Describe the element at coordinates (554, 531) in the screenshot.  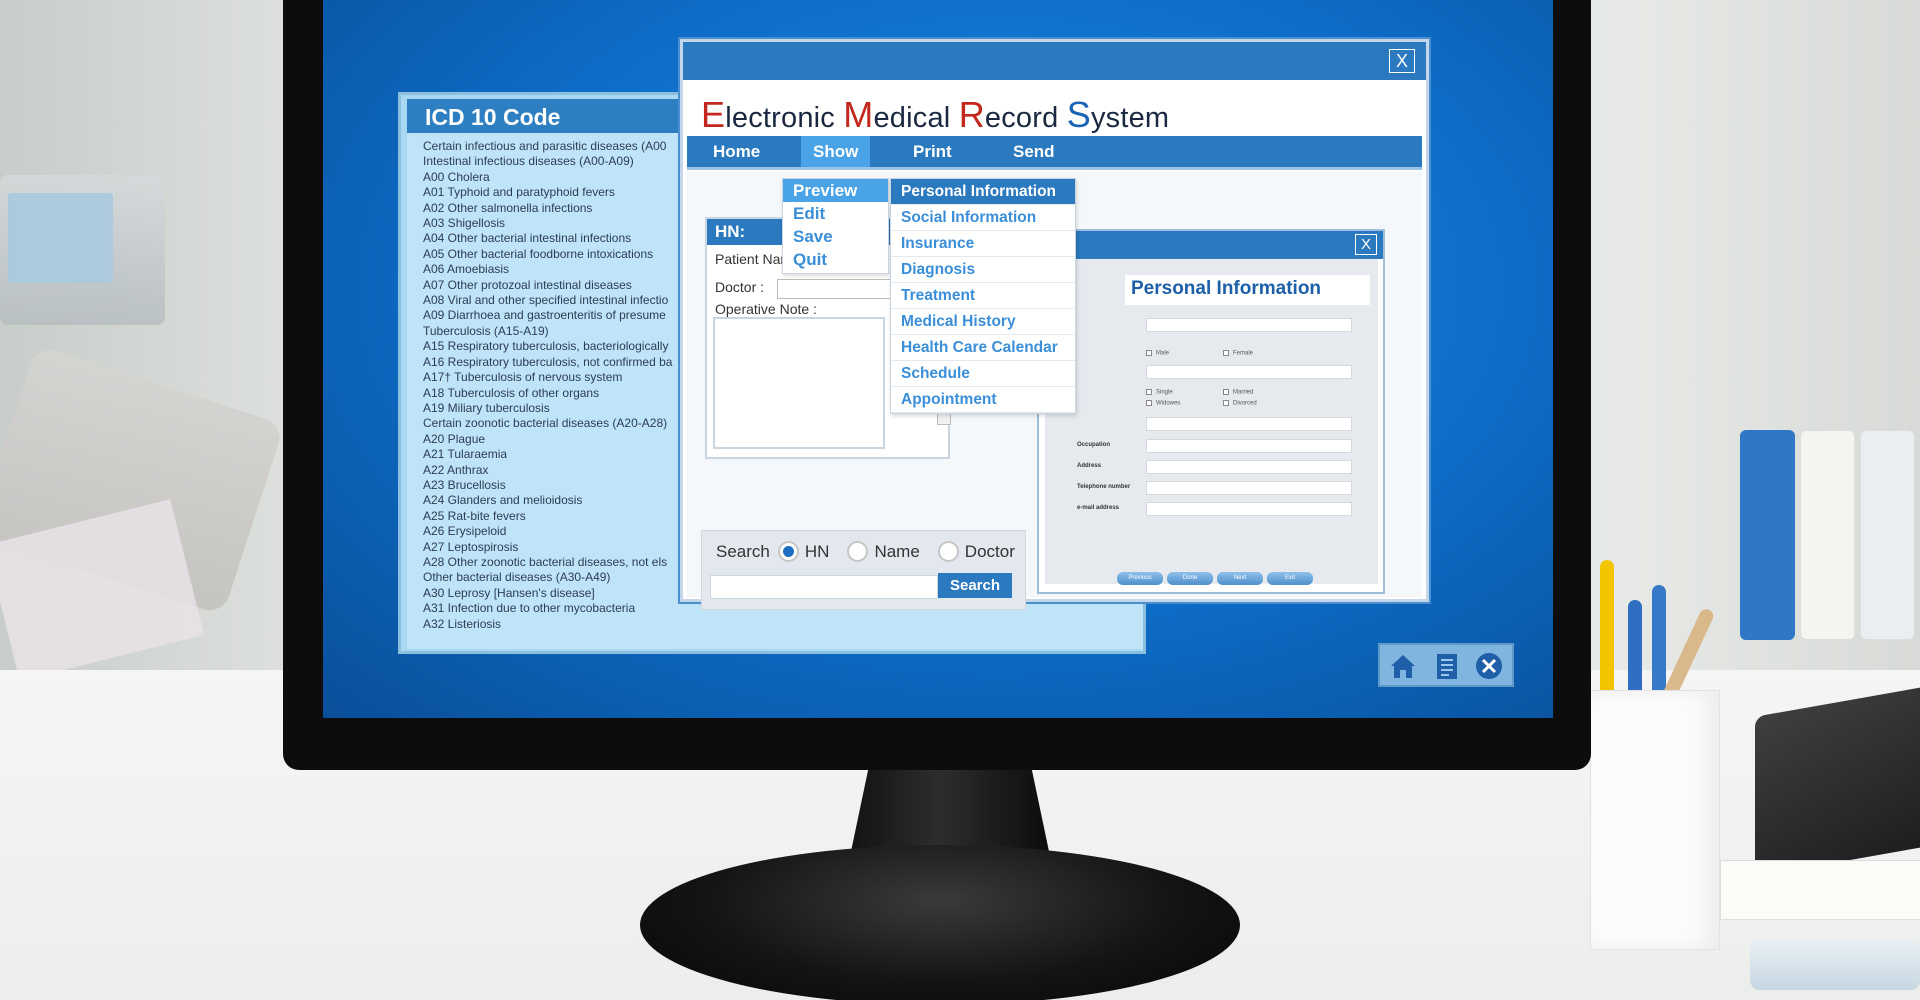
I see `icd-list-item: A26 Erysipeloid` at that location.